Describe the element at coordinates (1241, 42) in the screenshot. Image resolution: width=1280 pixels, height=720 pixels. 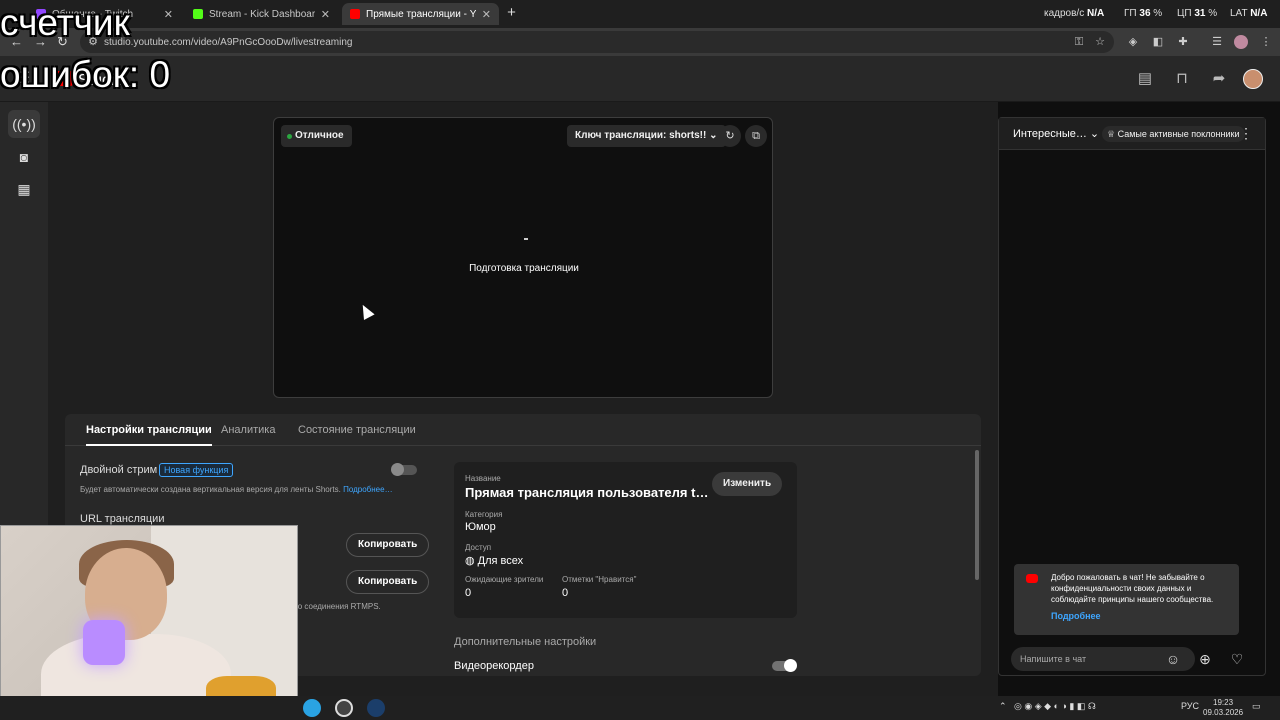
I see `profile-icon` at that location.